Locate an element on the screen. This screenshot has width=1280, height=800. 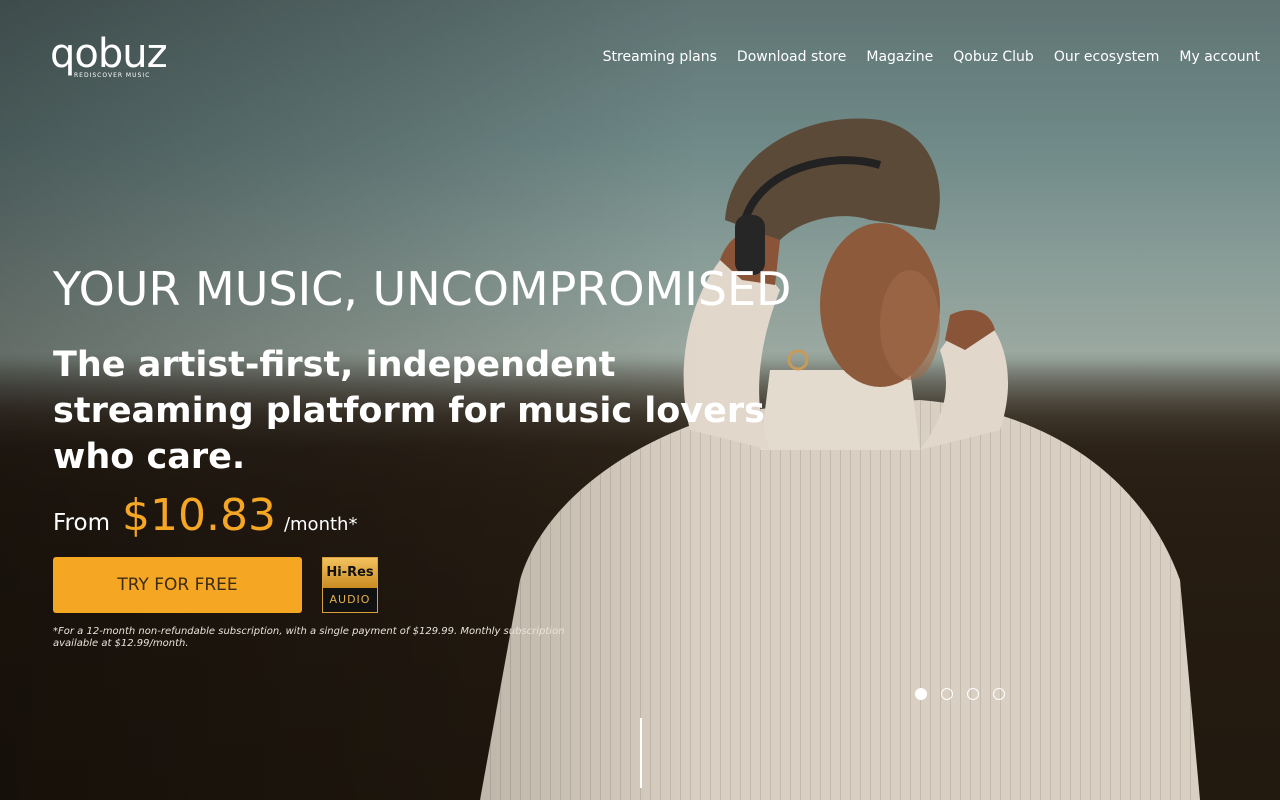
price-period: /month* is located at coordinates (320, 524).